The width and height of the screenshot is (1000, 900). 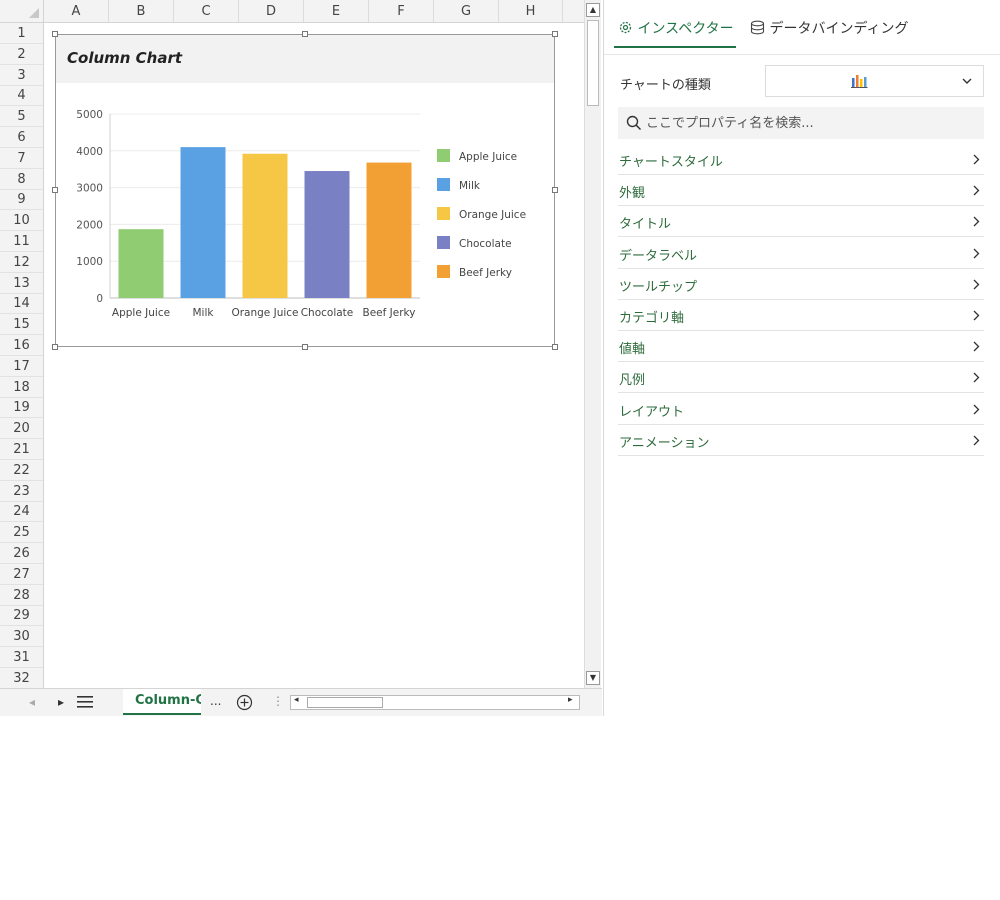 What do you see at coordinates (801, 409) in the screenshot?
I see `property-item: レイアウト` at bounding box center [801, 409].